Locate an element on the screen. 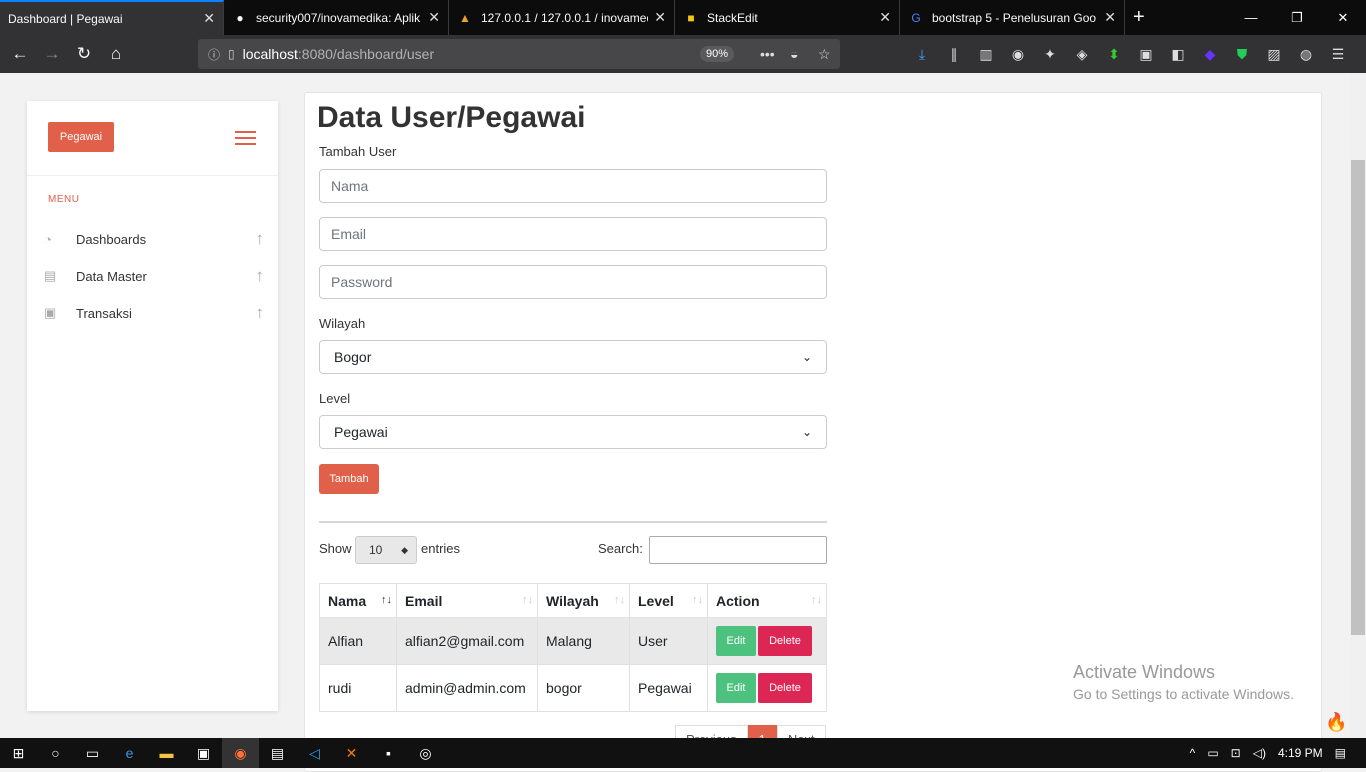  pocket-icon: ◒ is located at coordinates (794, 54).